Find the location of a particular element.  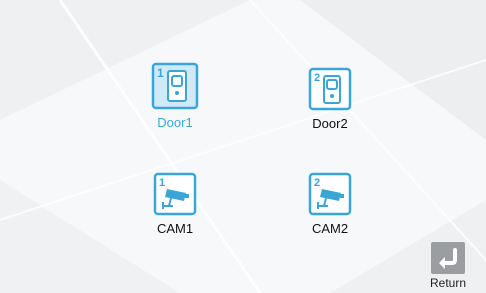

cam2-tile: 2 CAM2 is located at coordinates (330, 204).